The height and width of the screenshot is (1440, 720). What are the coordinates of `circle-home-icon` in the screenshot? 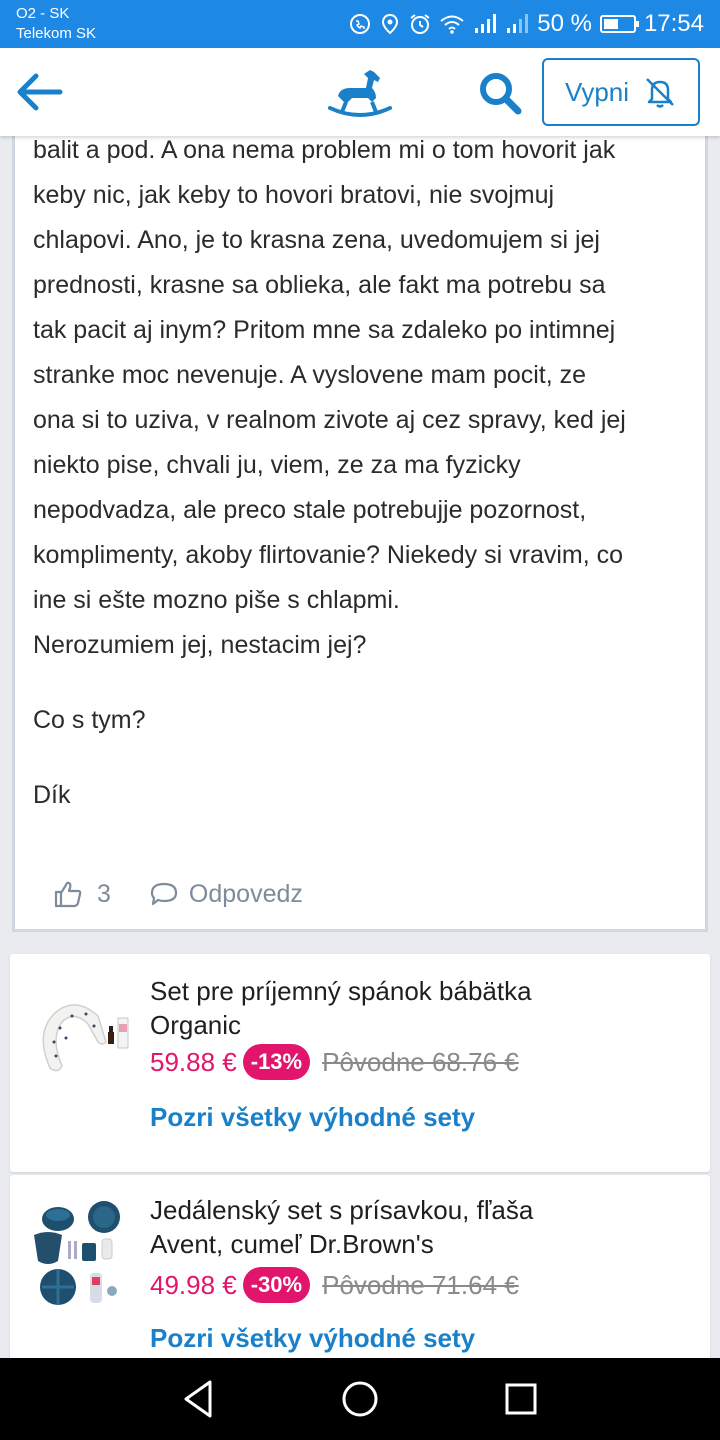 It's located at (360, 1399).